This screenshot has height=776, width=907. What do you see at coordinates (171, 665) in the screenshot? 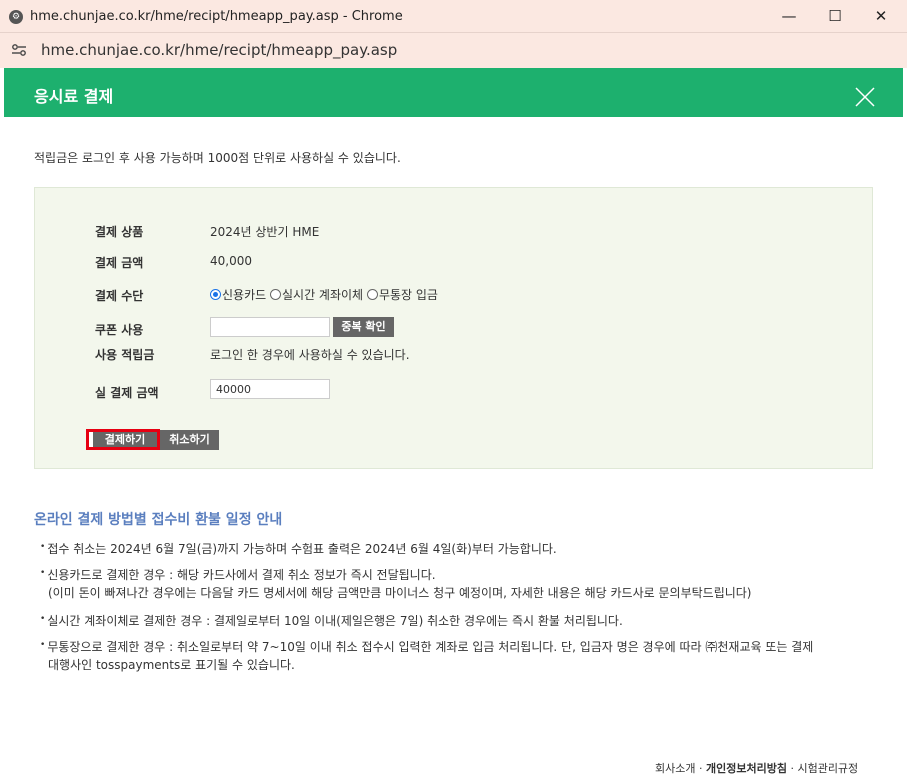
I see `refund-item-continued: 대행사인 tosspayments로 표기될 수 있습니다.` at bounding box center [171, 665].